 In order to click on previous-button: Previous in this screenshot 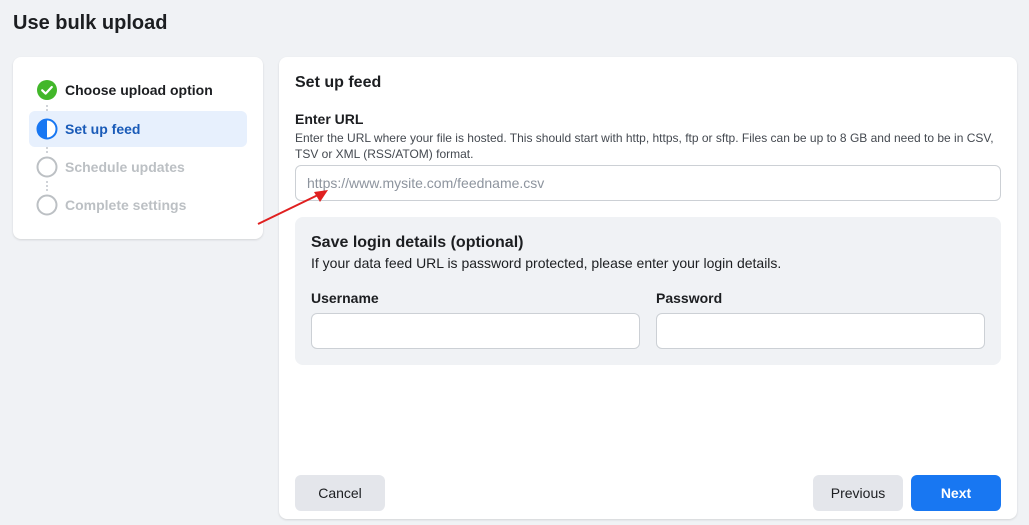, I will do `click(858, 493)`.